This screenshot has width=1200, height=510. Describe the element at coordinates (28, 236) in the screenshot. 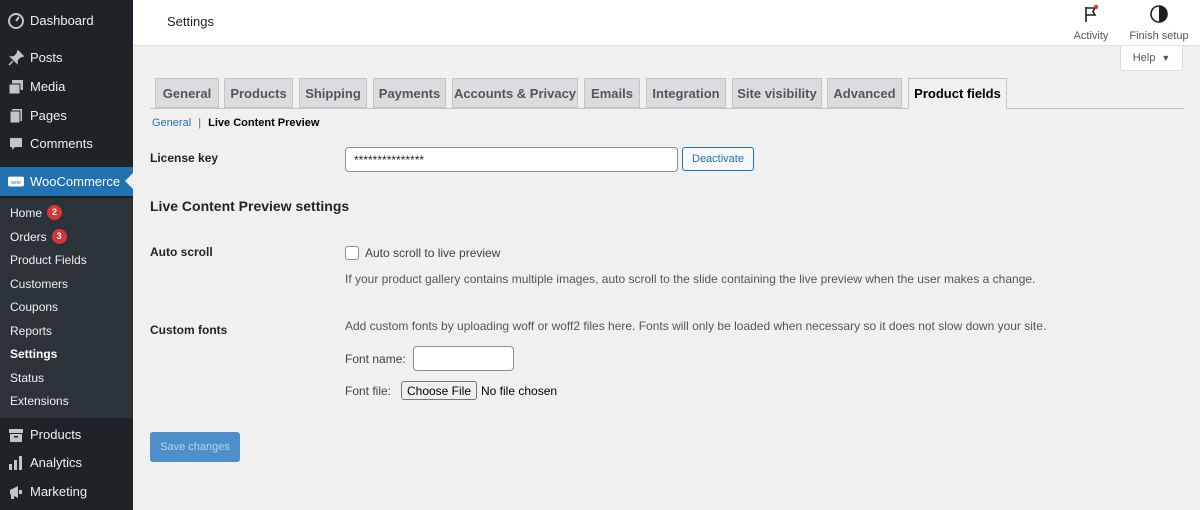

I see `submenu-label: Orders` at that location.